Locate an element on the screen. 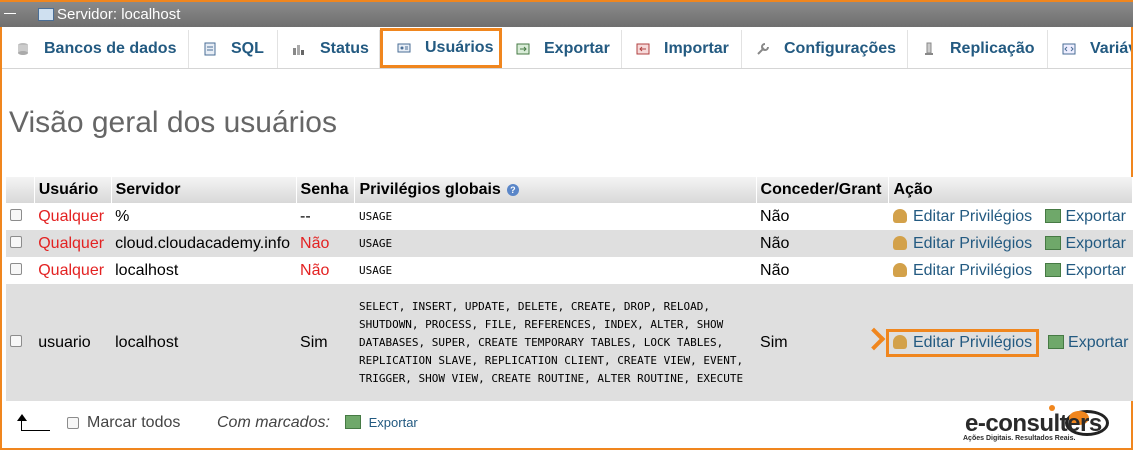  tab-label: Status is located at coordinates (344, 48).